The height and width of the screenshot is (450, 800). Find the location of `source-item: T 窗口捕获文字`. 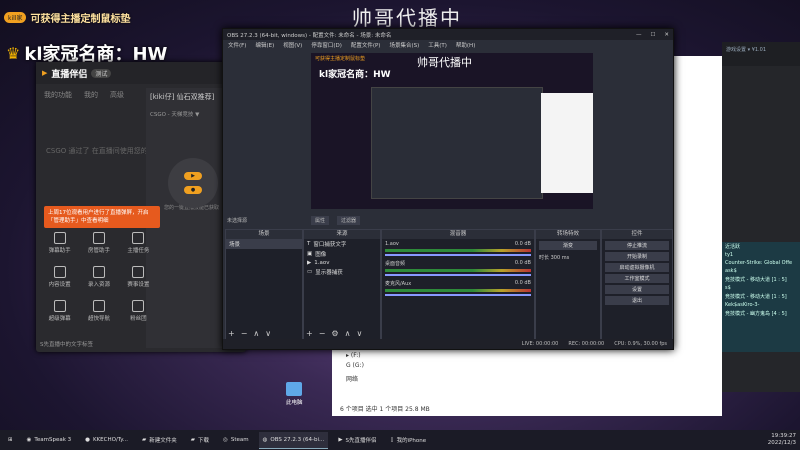

source-item: T 窗口捕获文字 is located at coordinates (342, 244).